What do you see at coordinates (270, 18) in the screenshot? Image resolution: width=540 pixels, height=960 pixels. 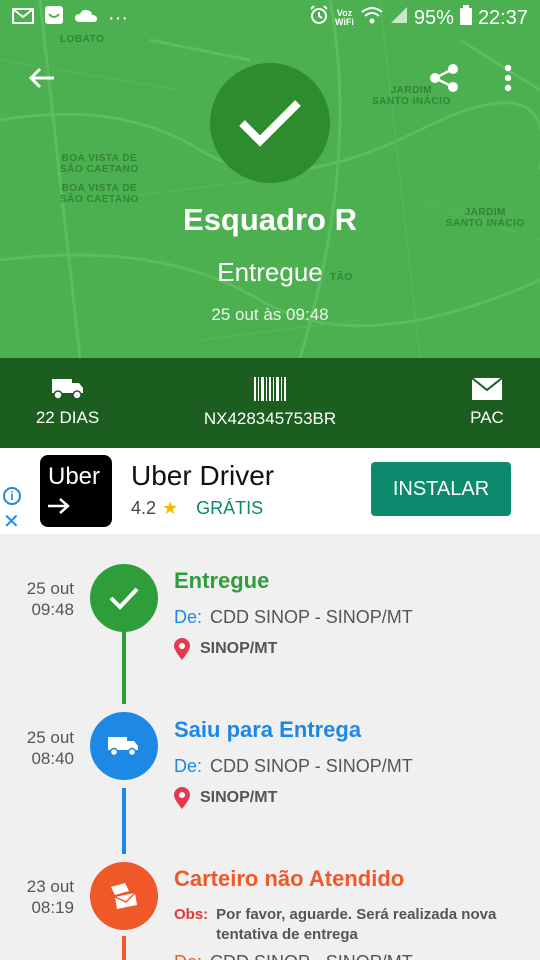 I see `status-bar: ··· Voz WiFi 95% 22:37` at bounding box center [270, 18].